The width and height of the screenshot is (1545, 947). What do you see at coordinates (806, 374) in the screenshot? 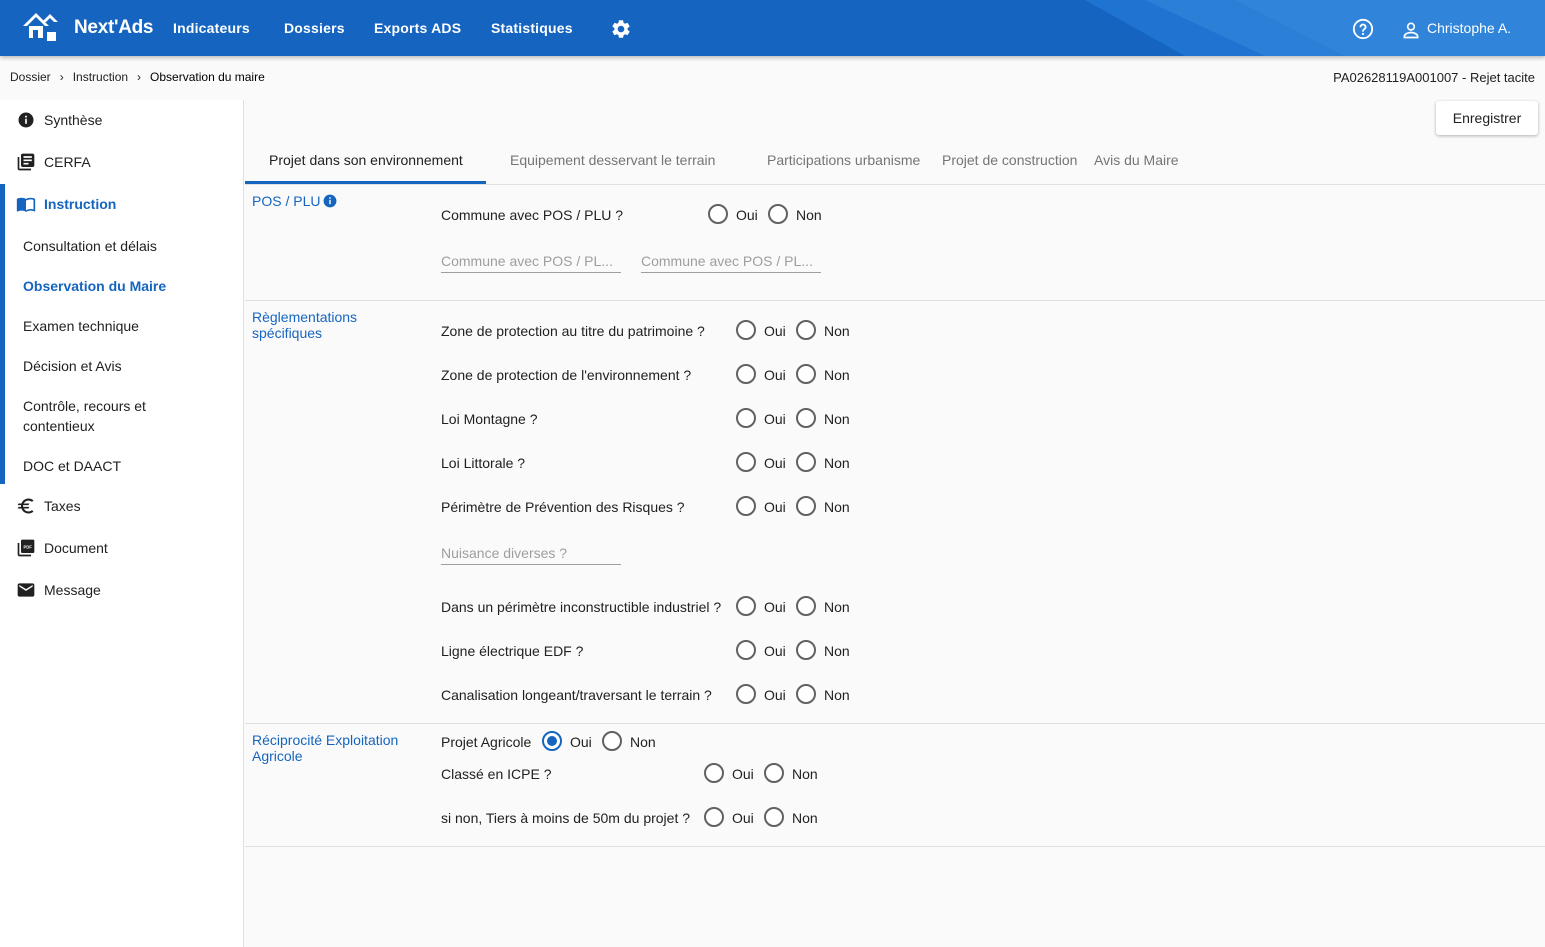
I see `radio-environnement-non` at bounding box center [806, 374].